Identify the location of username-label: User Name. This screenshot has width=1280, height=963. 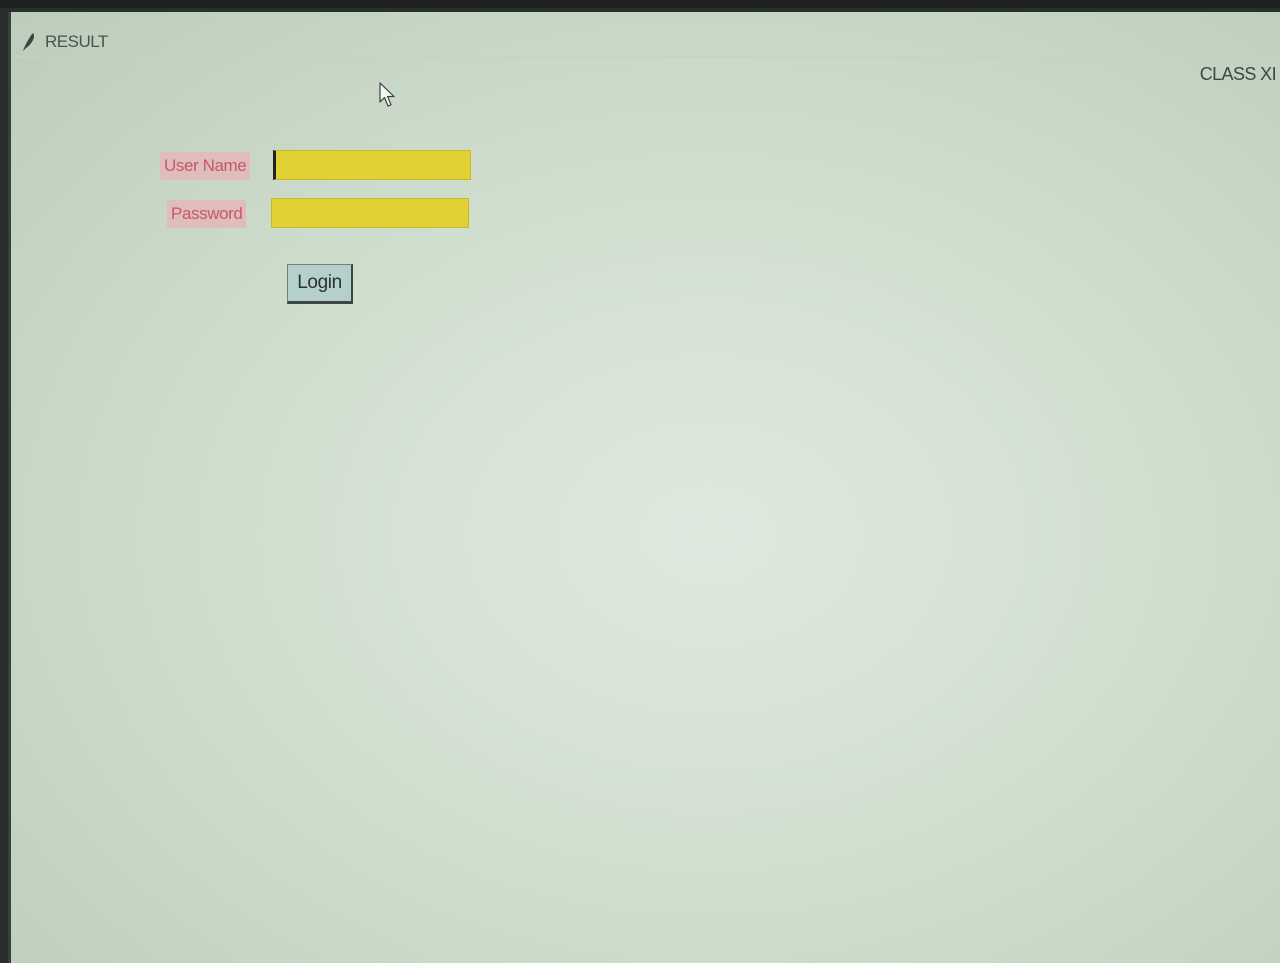
(205, 166).